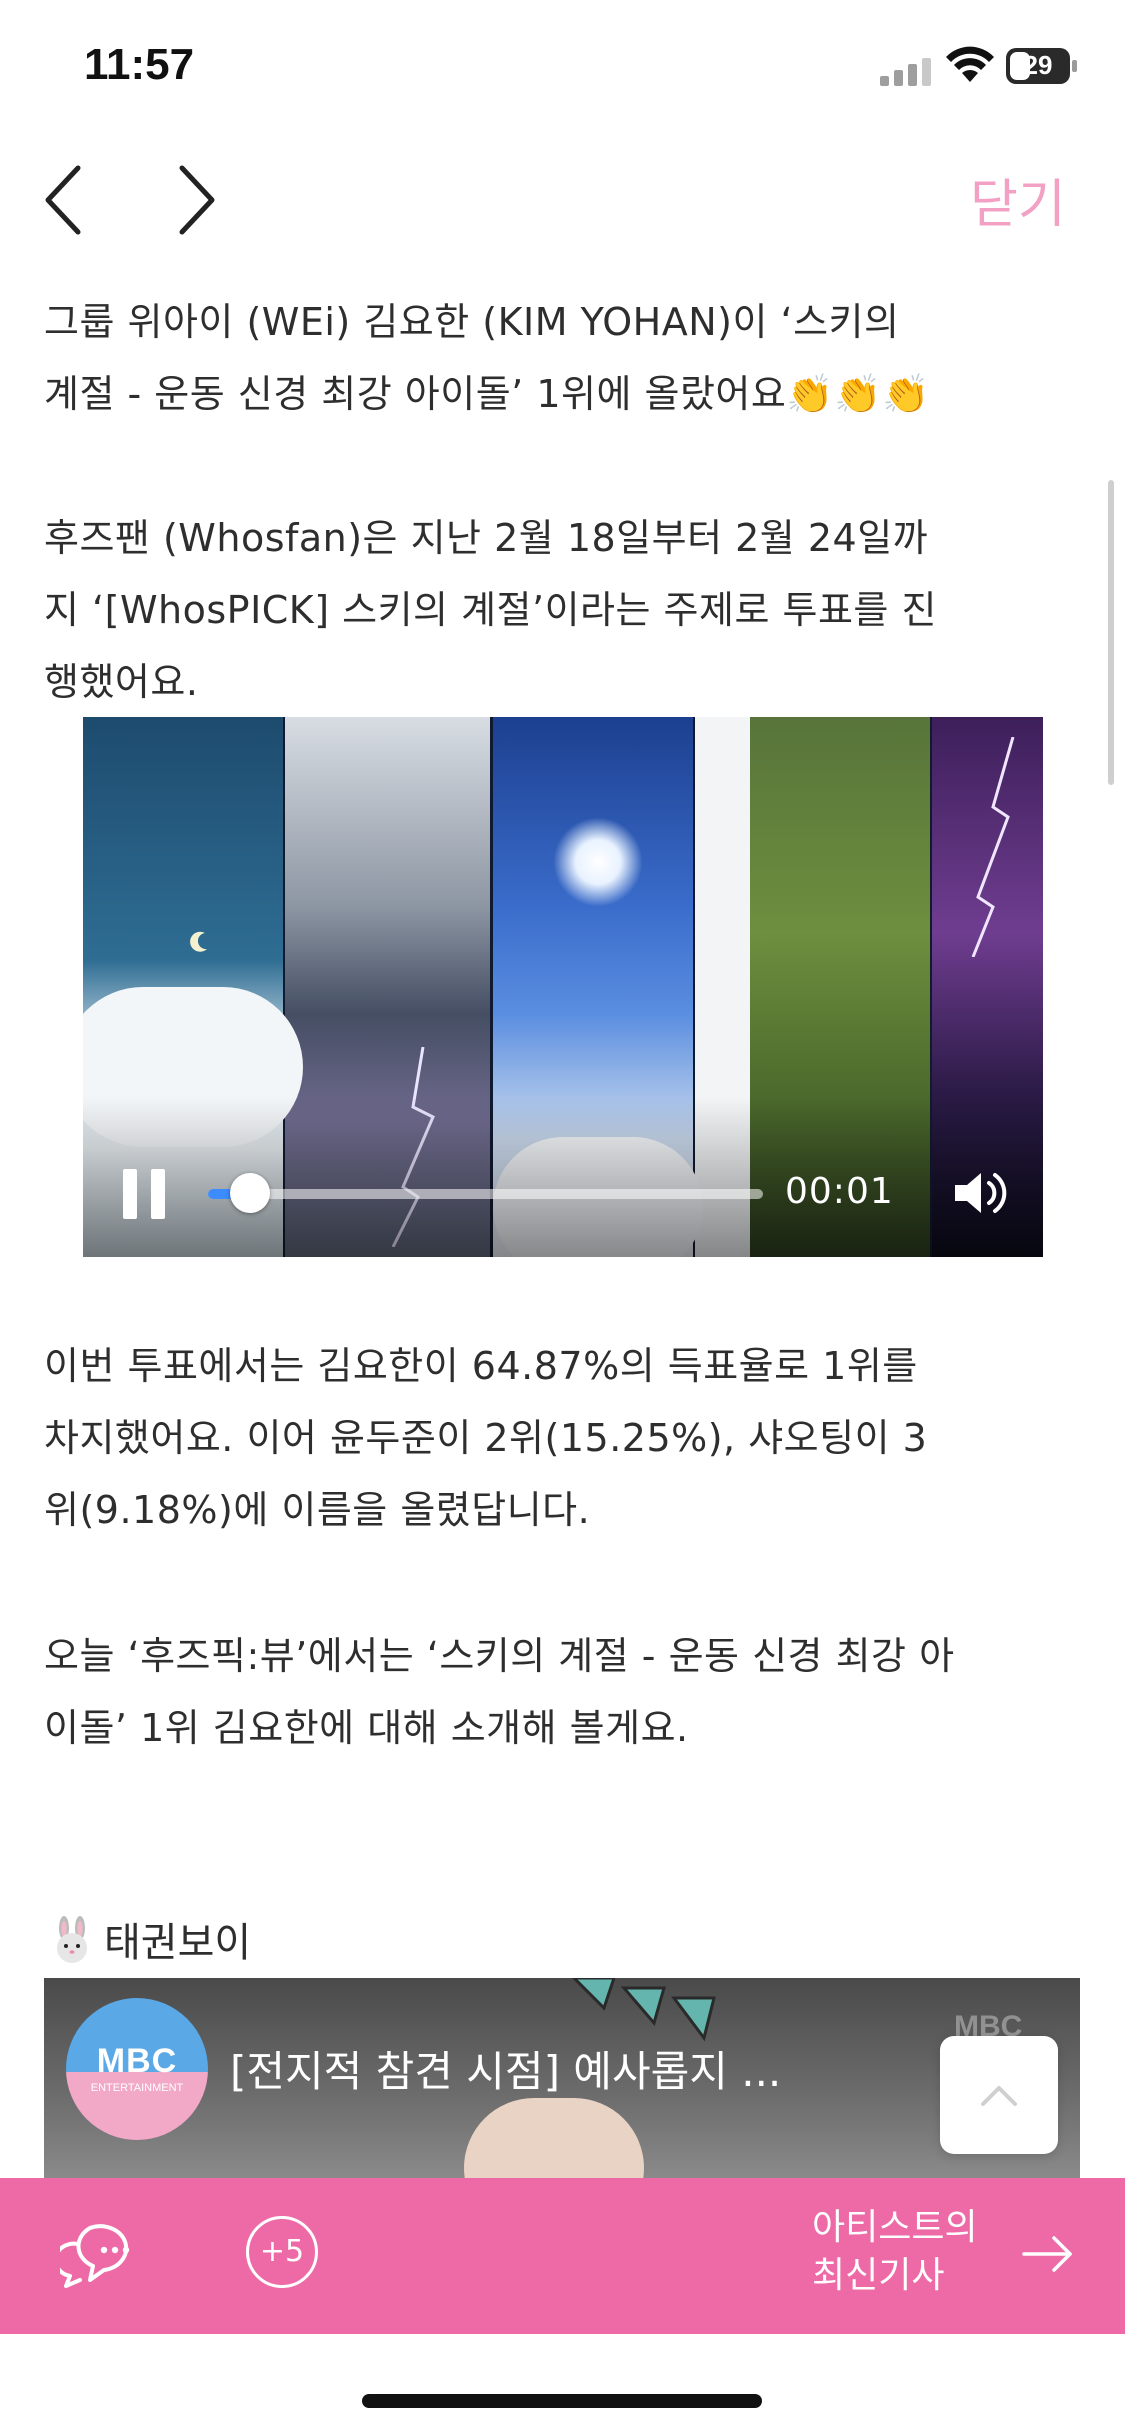 The height and width of the screenshot is (2436, 1125). I want to click on scroll-to-top-button, so click(999, 2095).